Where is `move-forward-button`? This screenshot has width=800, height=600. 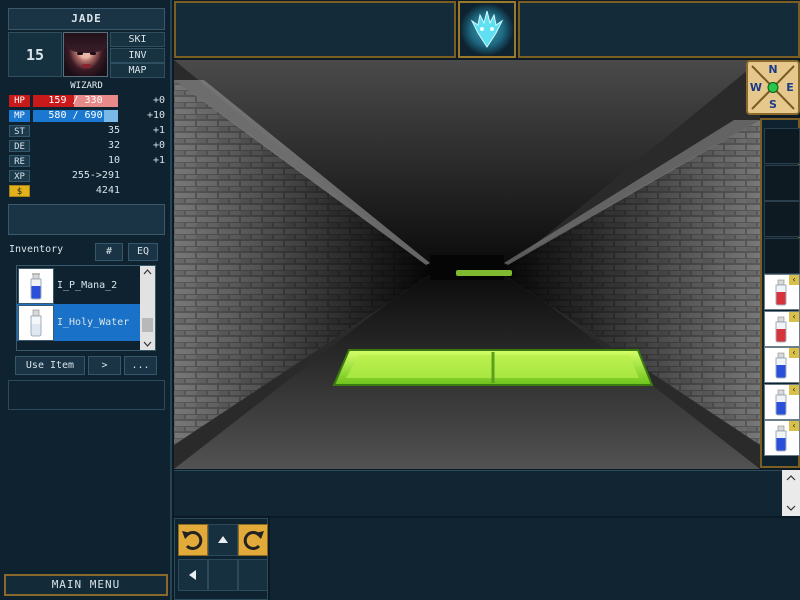
move-forward-button is located at coordinates (223, 540).